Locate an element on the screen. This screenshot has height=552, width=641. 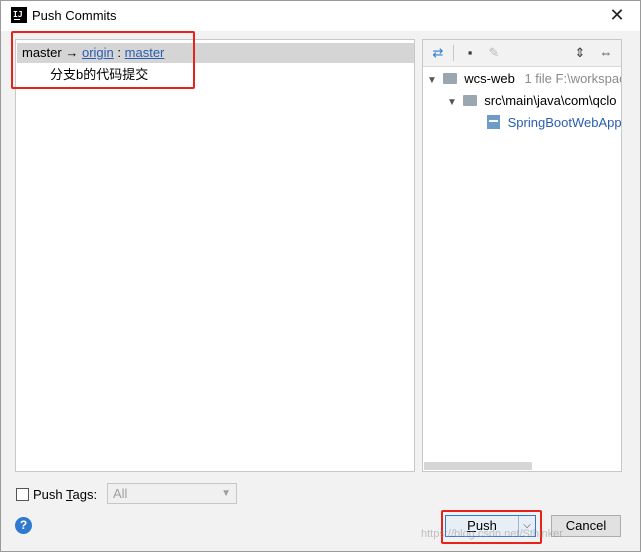
tree-module-row: ▼ wcs-web 1 file F:\workspac is located at coordinates (524, 80).